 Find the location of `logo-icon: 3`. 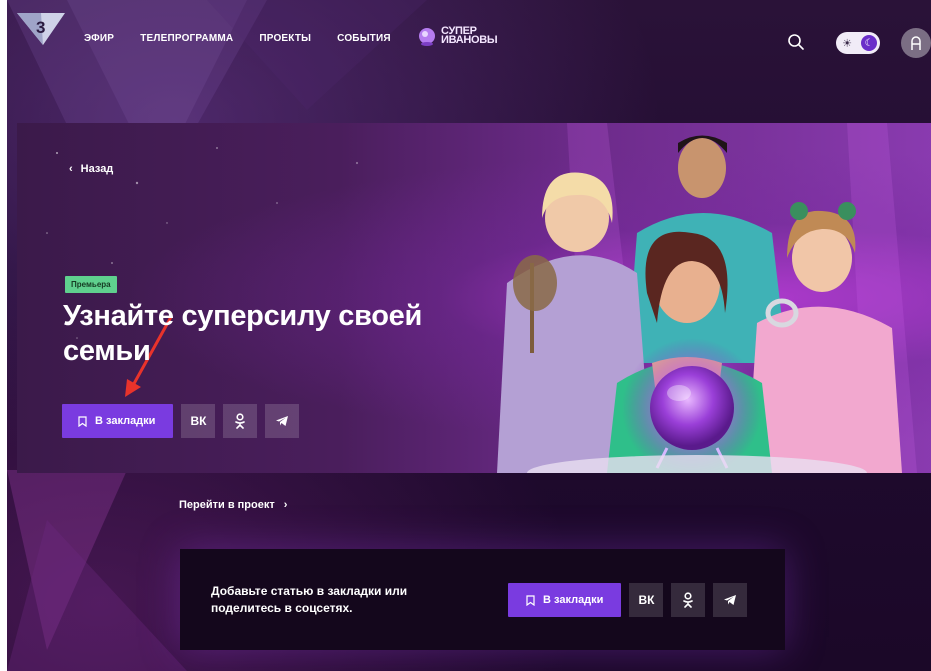

logo-icon: 3 is located at coordinates (41, 29).